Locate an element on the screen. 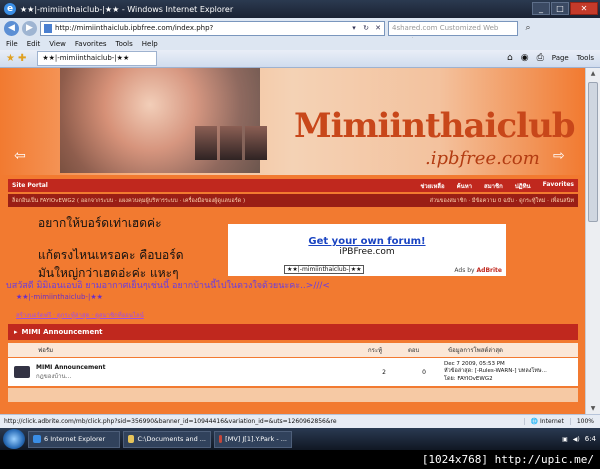 The image size is (600, 469). menu-help: Help is located at coordinates (150, 44).